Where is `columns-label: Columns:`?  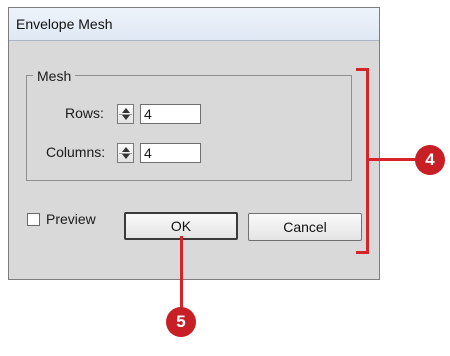
columns-label: Columns: is located at coordinates (76, 152).